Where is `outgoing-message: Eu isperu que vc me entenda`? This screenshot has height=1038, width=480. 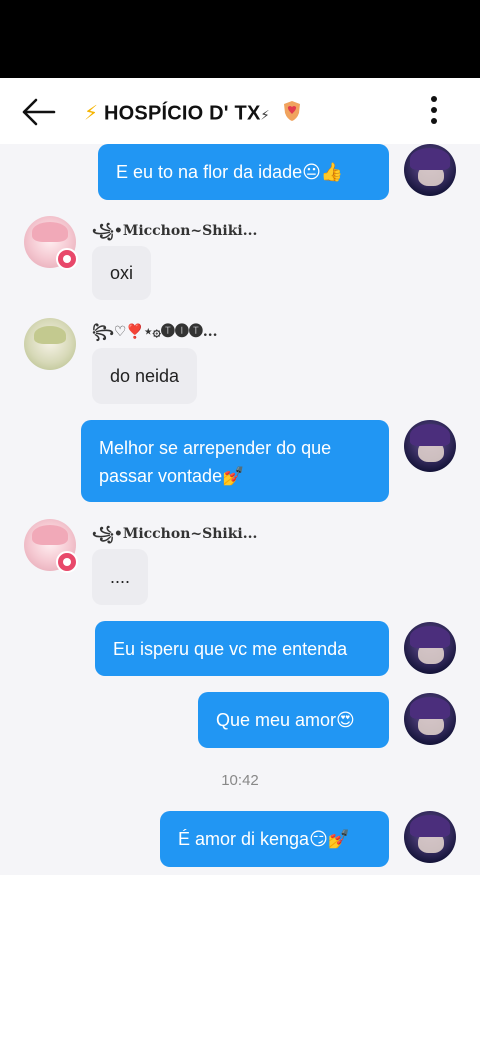 outgoing-message: Eu isperu que vc me entenda is located at coordinates (242, 648).